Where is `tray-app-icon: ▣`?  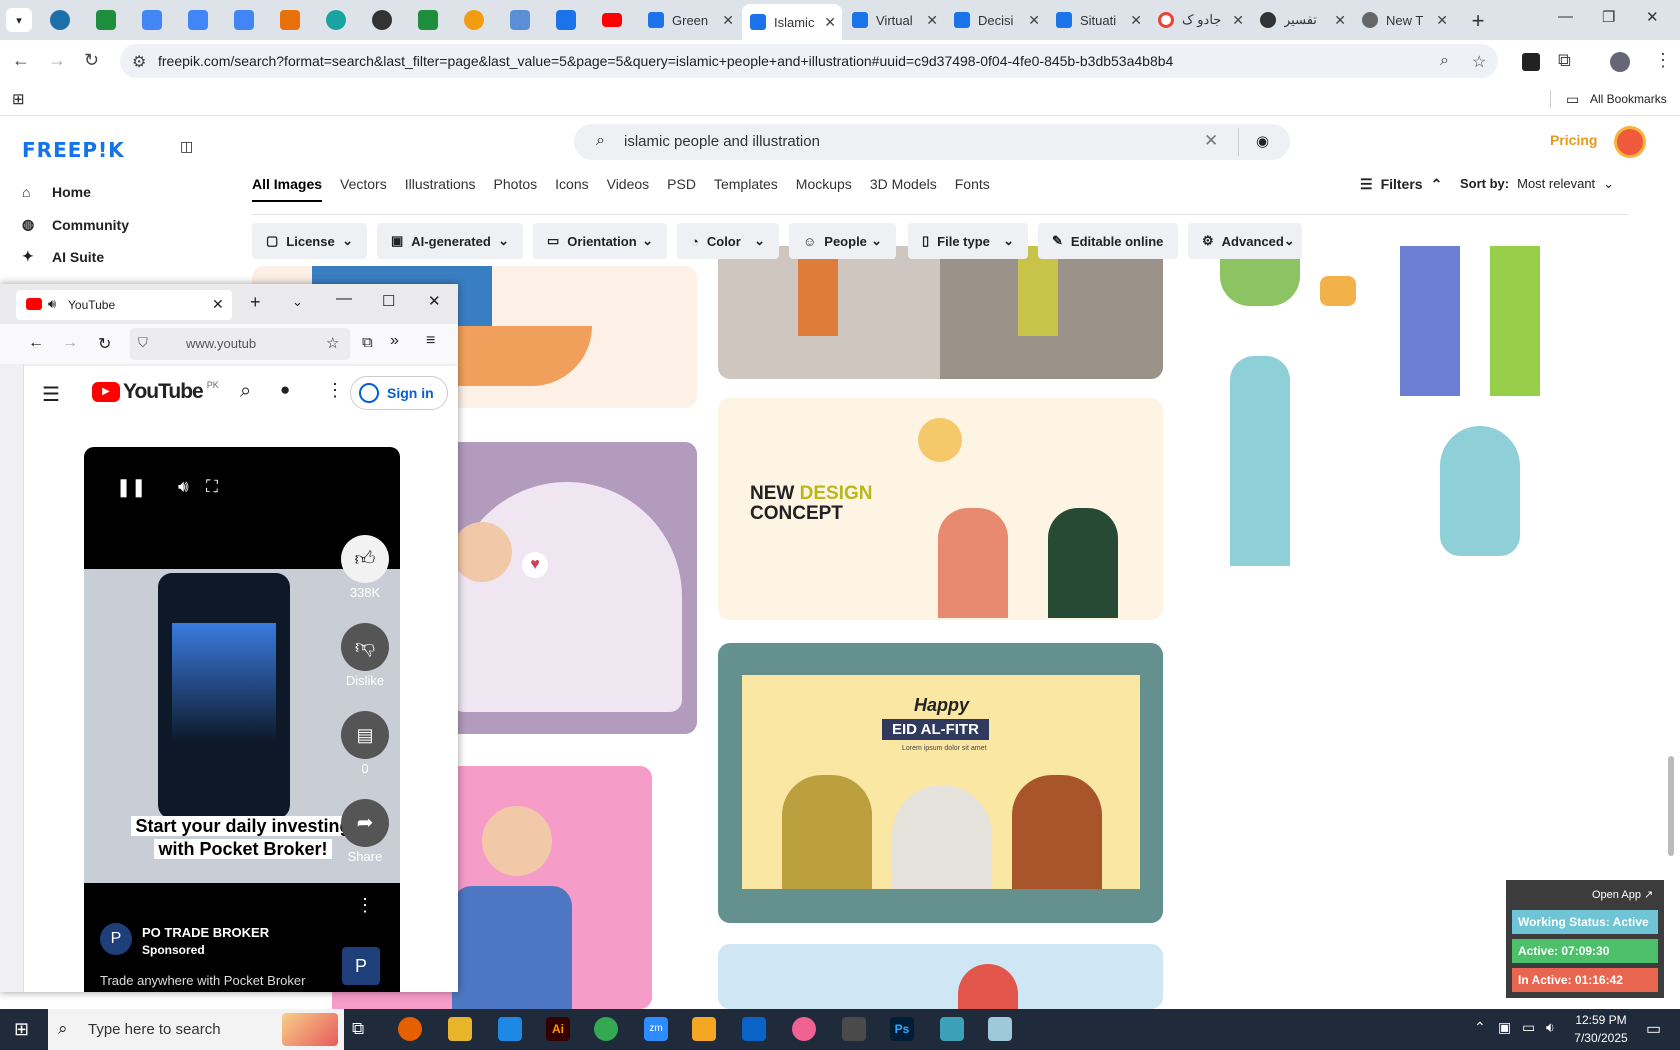
tray-app-icon: ▣ is located at coordinates (1504, 1027).